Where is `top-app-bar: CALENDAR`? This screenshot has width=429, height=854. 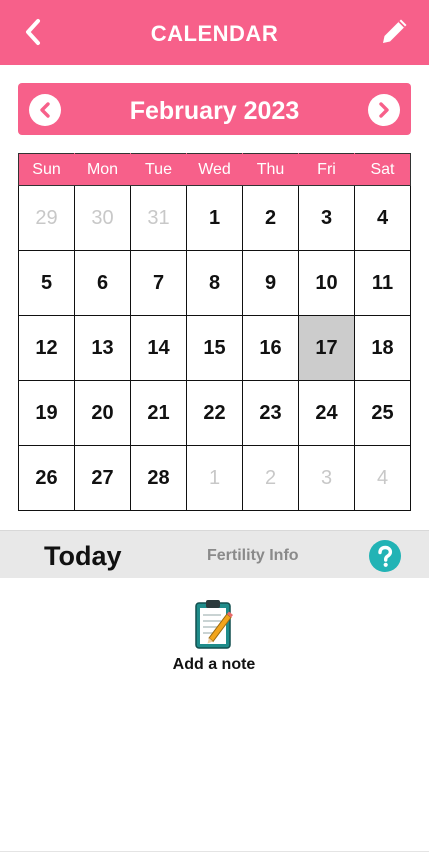
top-app-bar: CALENDAR is located at coordinates (214, 32).